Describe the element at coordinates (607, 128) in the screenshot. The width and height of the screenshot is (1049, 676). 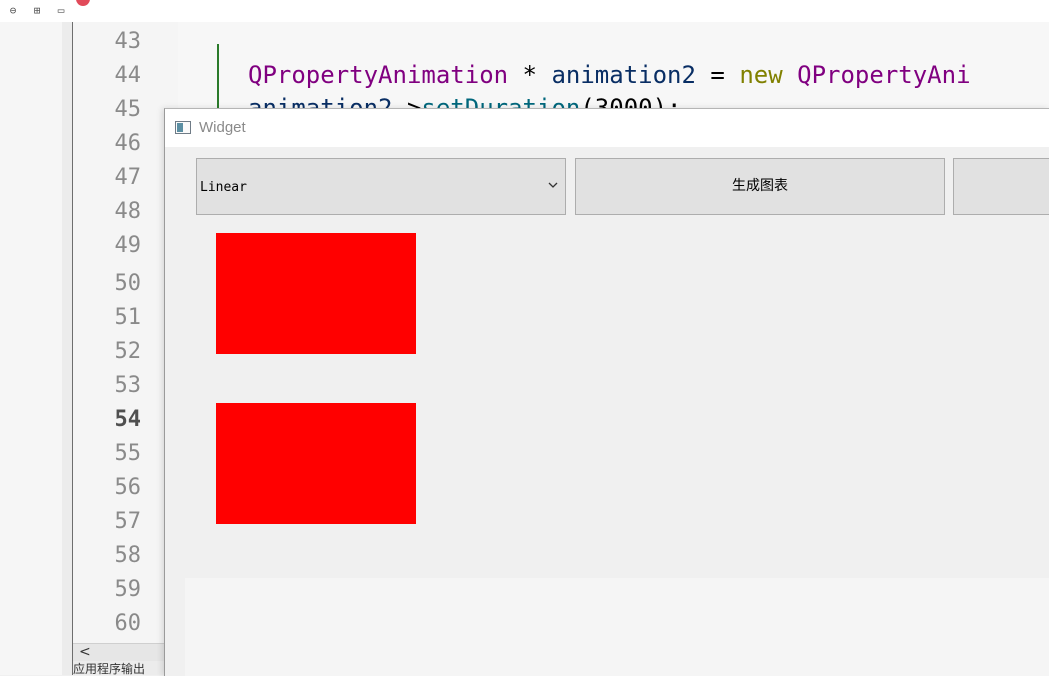
I see `window-titlebar: Widget` at that location.